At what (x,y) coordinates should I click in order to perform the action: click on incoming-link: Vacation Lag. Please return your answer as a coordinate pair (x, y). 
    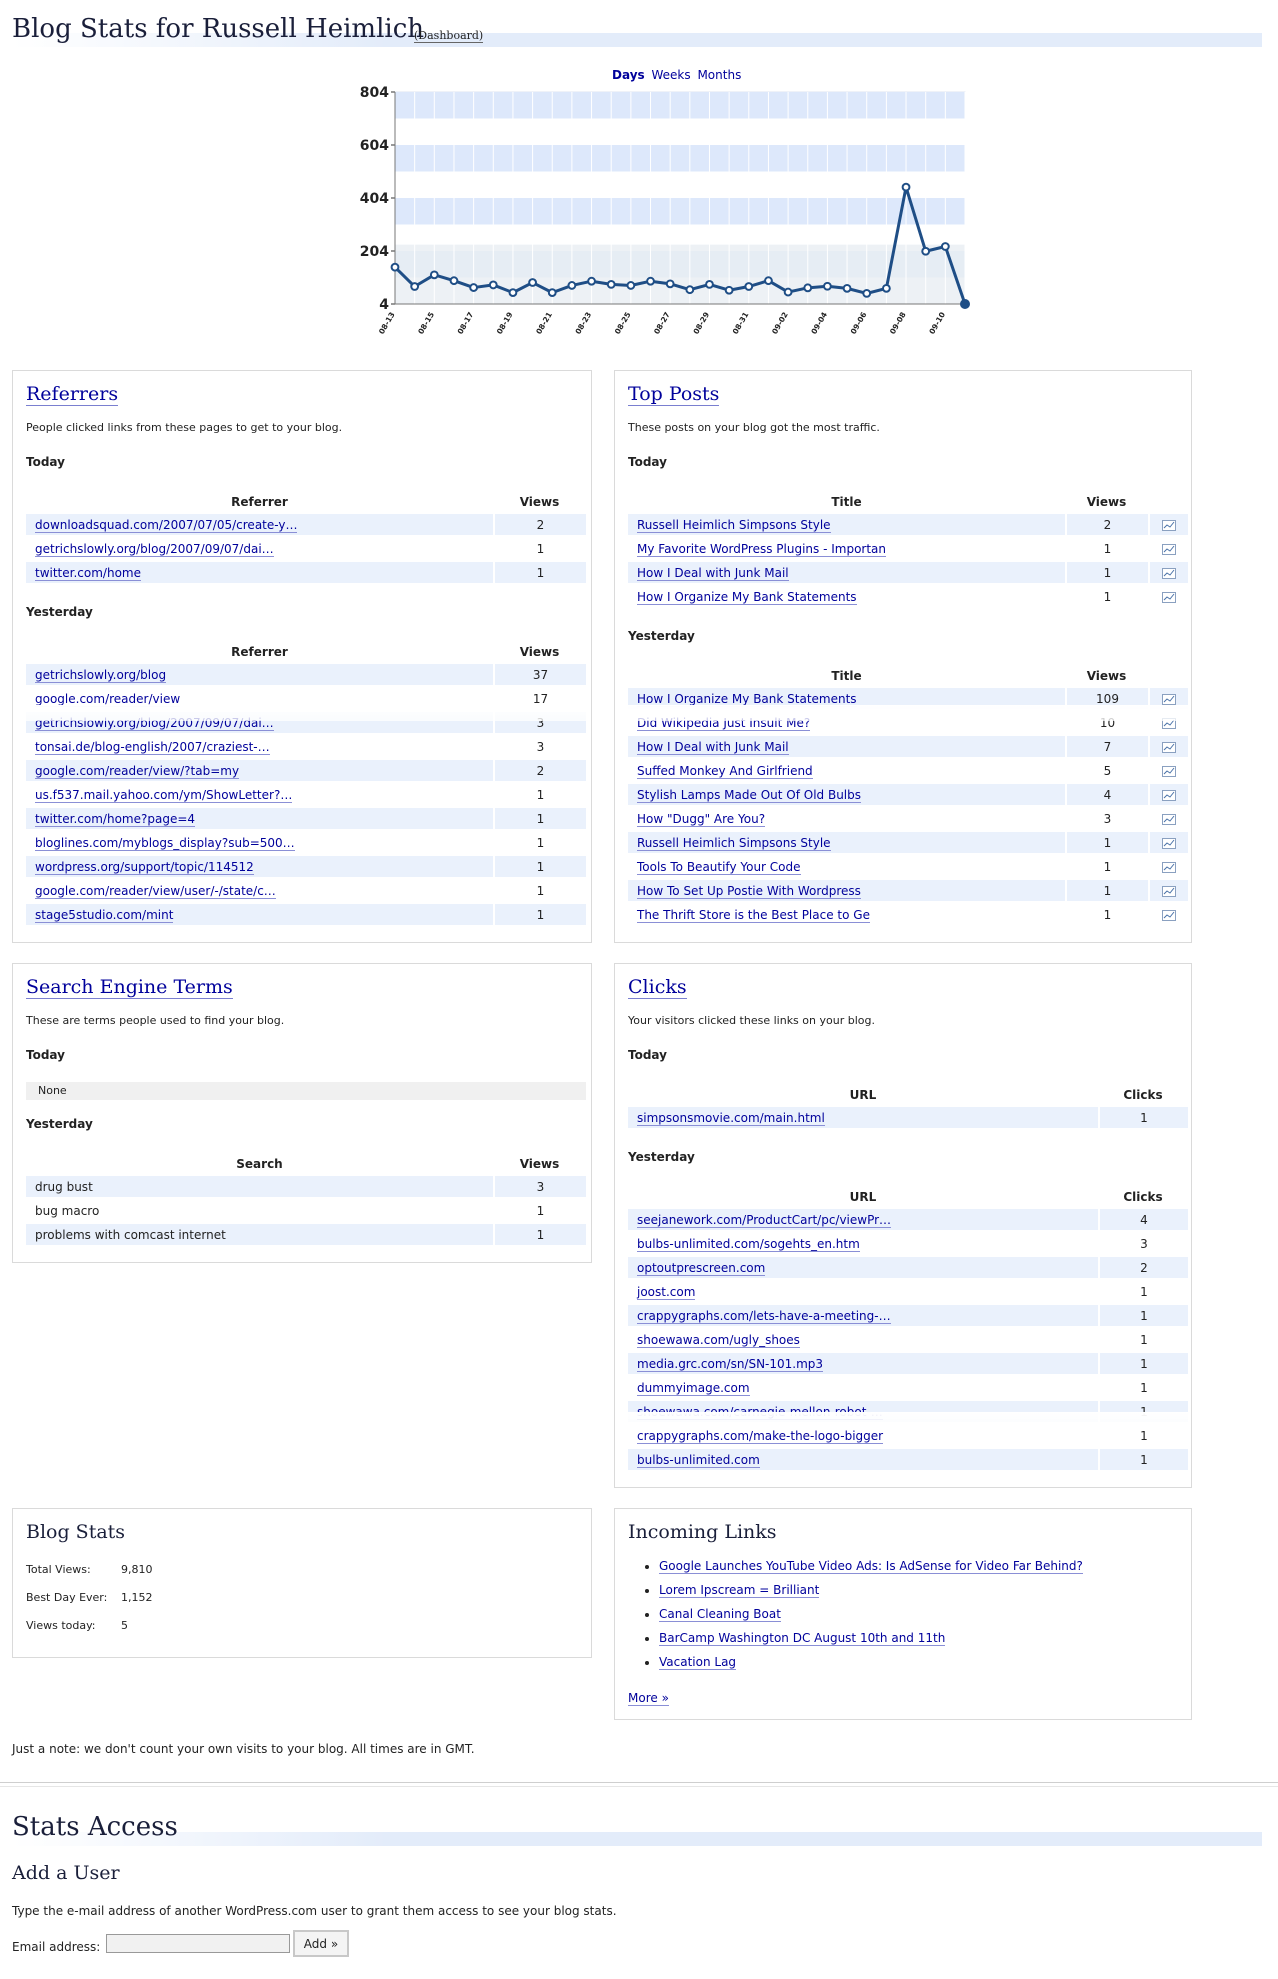
    Looking at the image, I should click on (698, 1662).